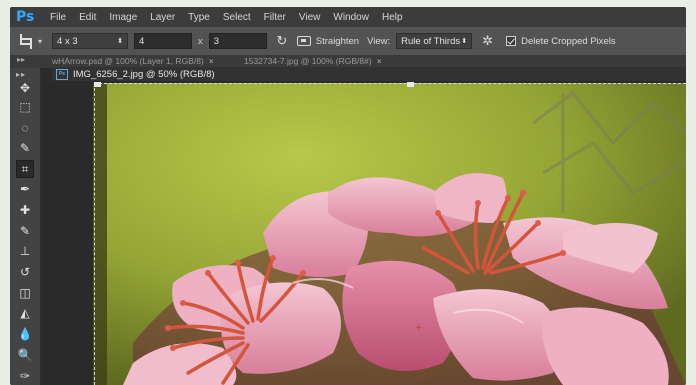 The height and width of the screenshot is (385, 696). What do you see at coordinates (90, 41) in the screenshot?
I see `ratio-preset-select: 4 x 3 ⬍` at bounding box center [90, 41].